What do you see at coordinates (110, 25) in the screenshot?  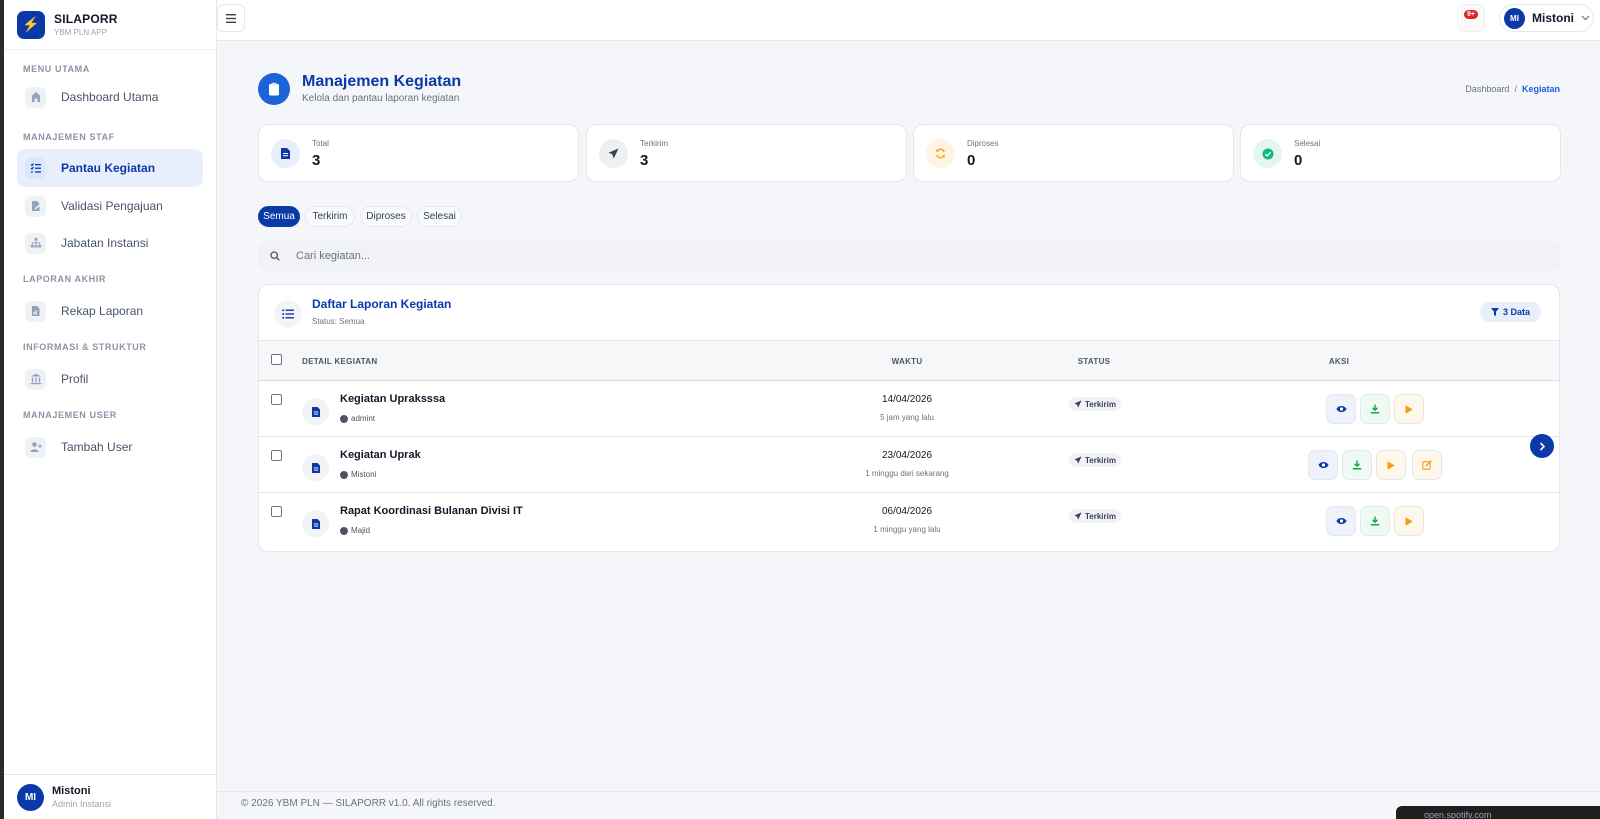 I see `brand: ⚡ SILAPORR YBM PLN APP` at bounding box center [110, 25].